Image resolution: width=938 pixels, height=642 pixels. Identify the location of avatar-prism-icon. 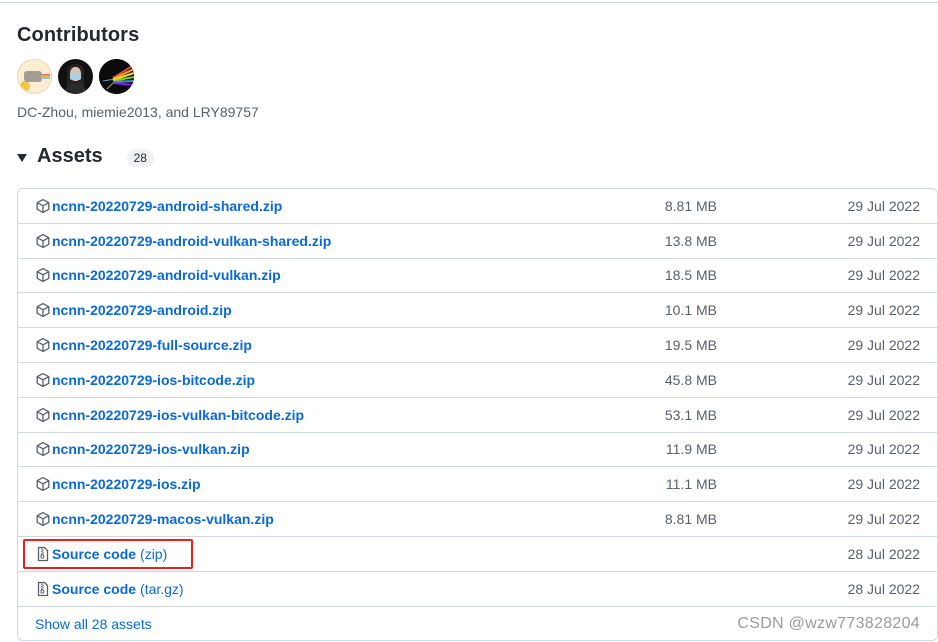
(116, 76).